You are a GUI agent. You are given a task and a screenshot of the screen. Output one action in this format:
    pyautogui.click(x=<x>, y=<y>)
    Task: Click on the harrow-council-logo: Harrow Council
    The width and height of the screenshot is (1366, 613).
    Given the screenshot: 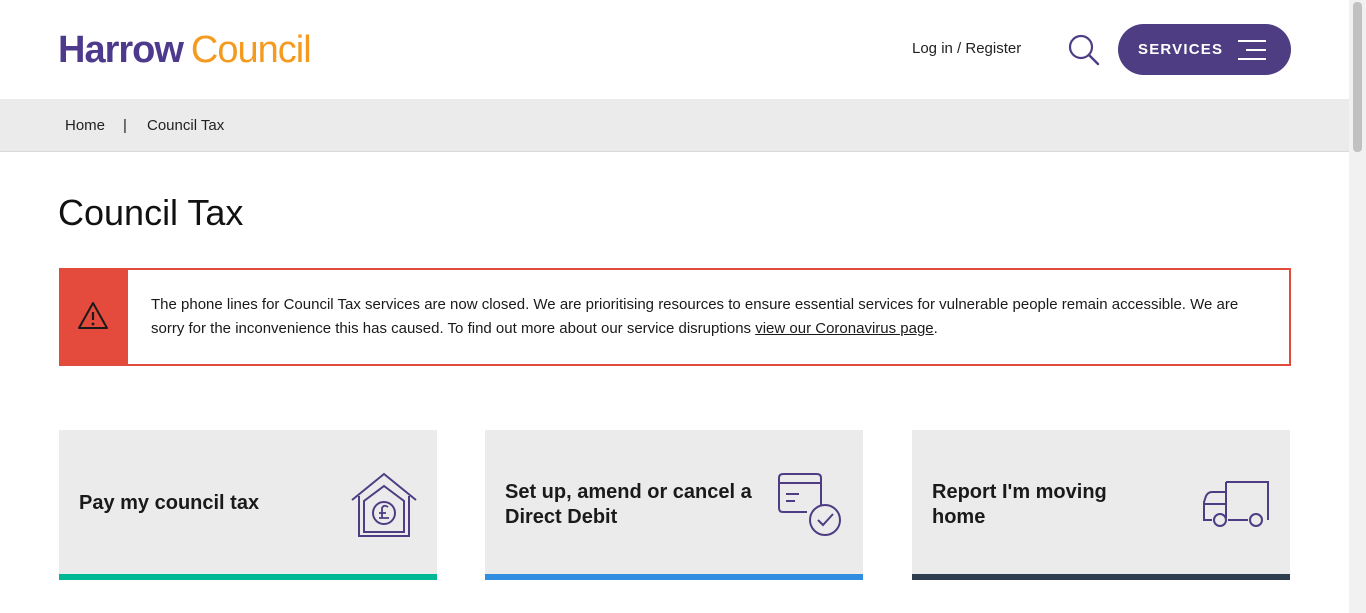 What is the action you would take?
    pyautogui.click(x=185, y=50)
    